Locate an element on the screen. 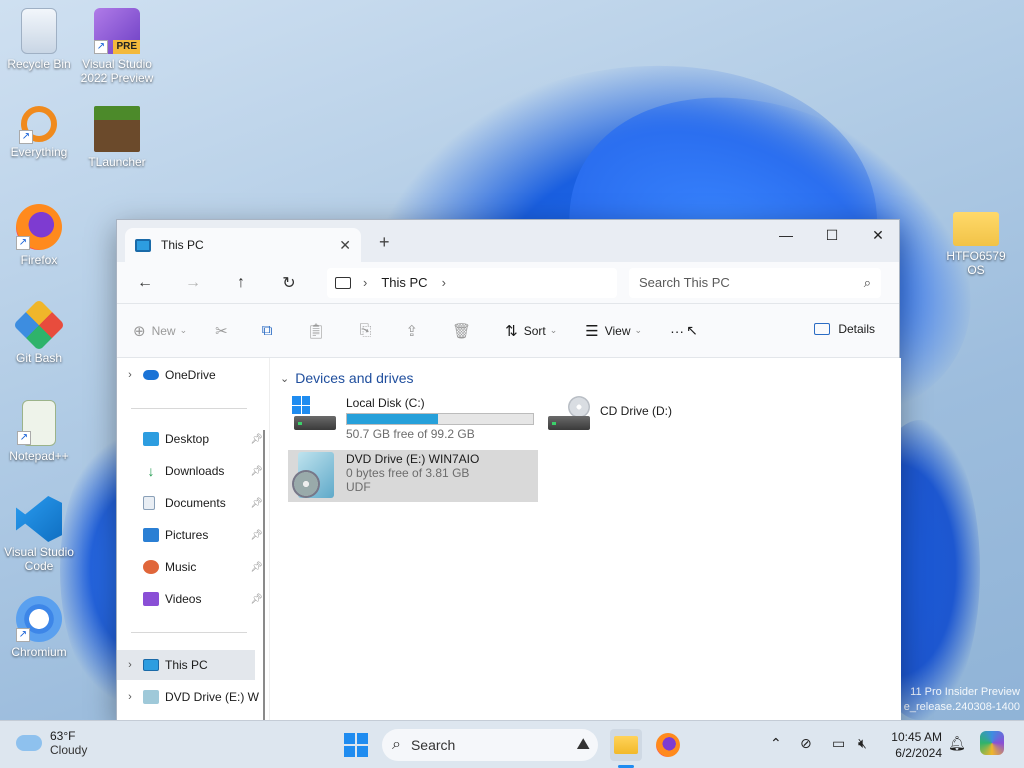  nav-item-downloads: ↓ Downloads 📌︎ is located at coordinates (192, 471).